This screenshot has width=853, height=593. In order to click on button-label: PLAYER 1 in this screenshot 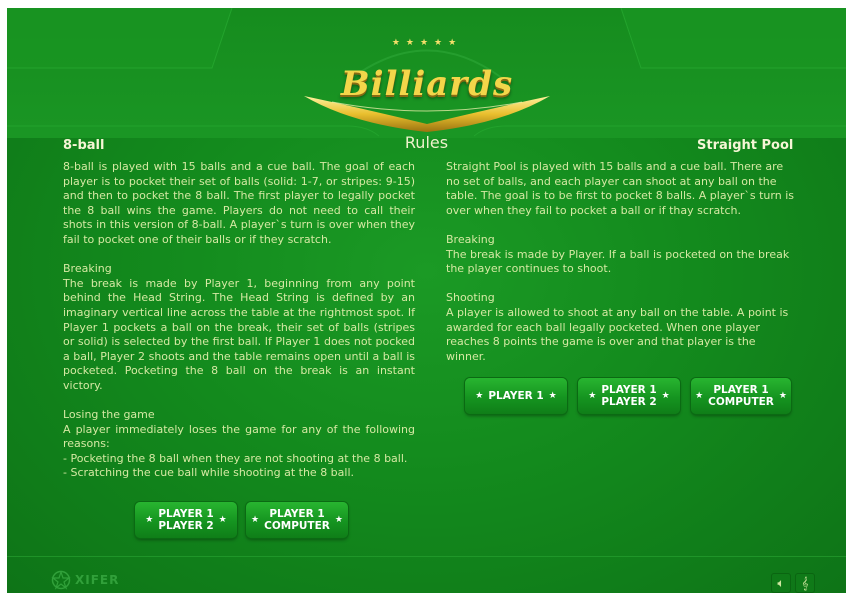, I will do `click(516, 396)`.